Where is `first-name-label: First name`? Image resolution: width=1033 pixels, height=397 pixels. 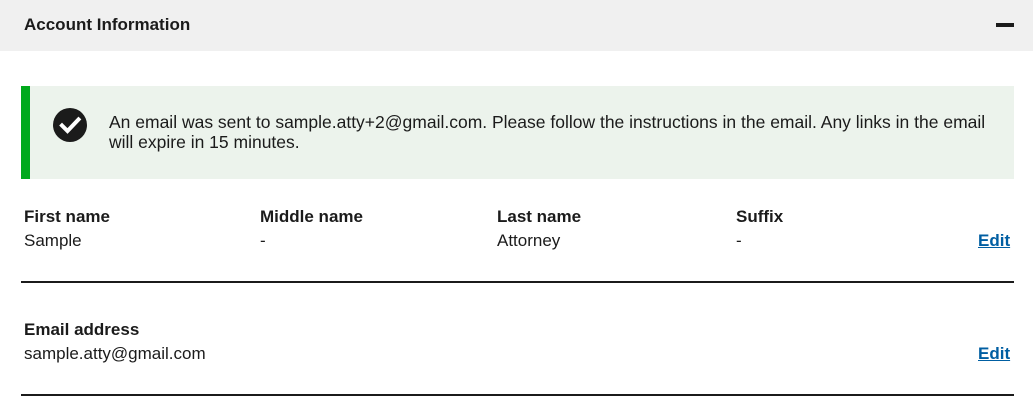
first-name-label: First name is located at coordinates (67, 216).